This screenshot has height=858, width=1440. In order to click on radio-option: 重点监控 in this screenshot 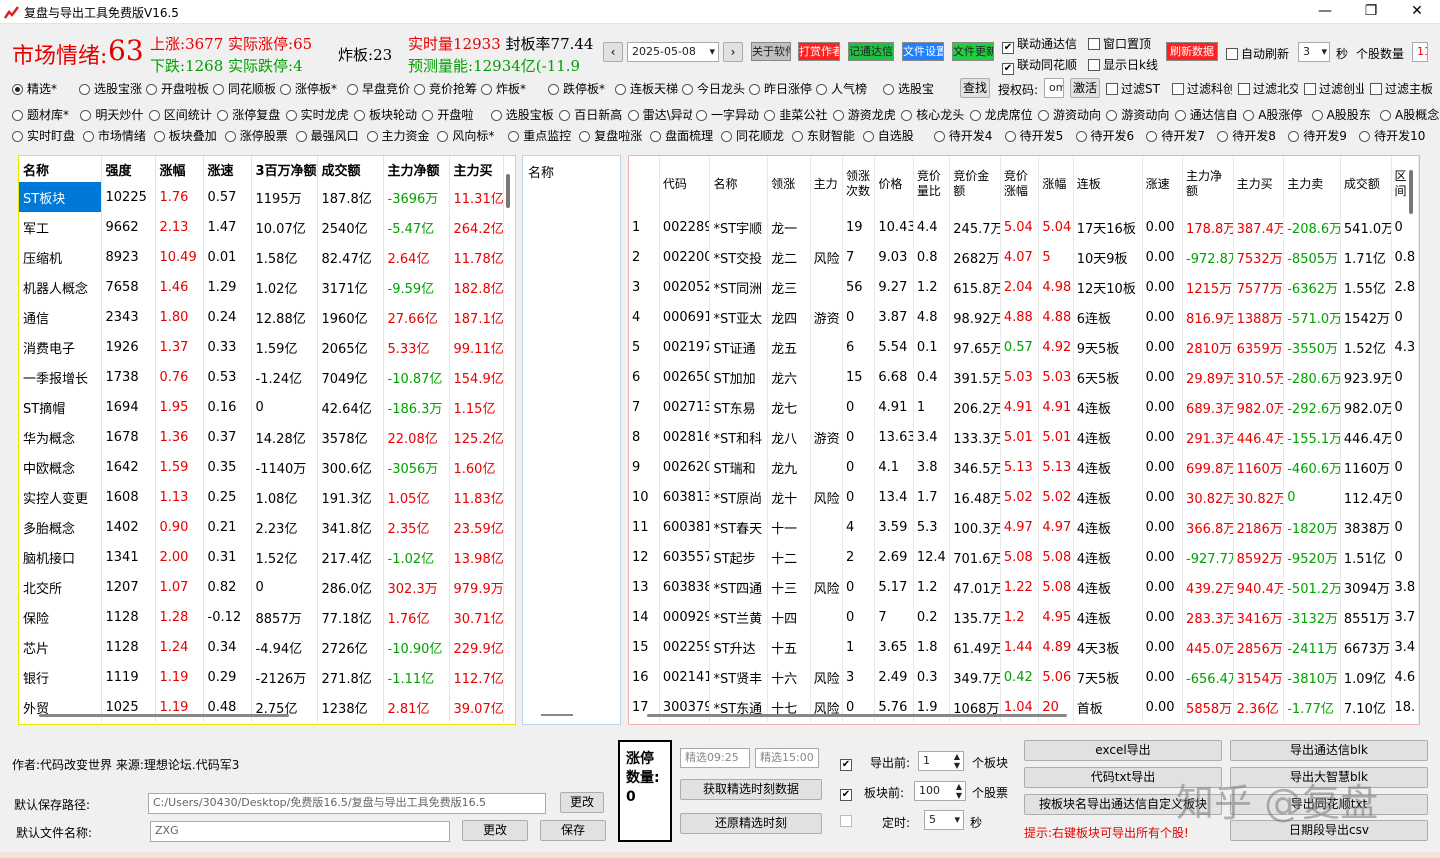, I will do `click(541, 135)`.